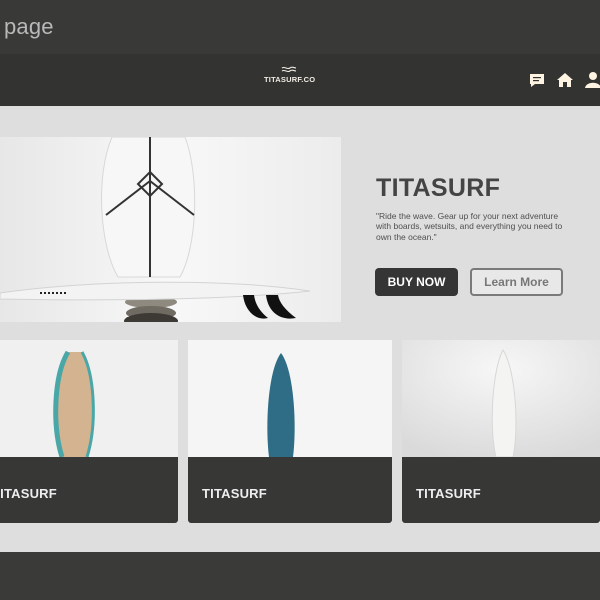  I want to click on product-card-2: TITASURF, so click(290, 431).